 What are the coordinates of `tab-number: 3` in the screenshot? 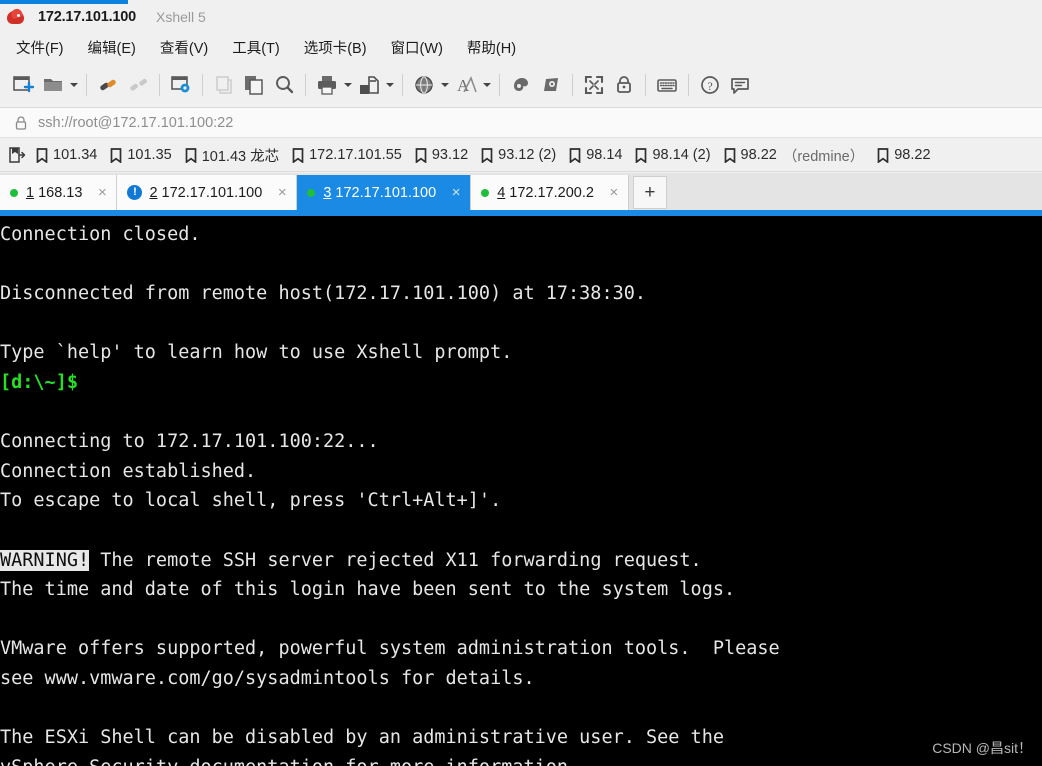 It's located at (327, 192).